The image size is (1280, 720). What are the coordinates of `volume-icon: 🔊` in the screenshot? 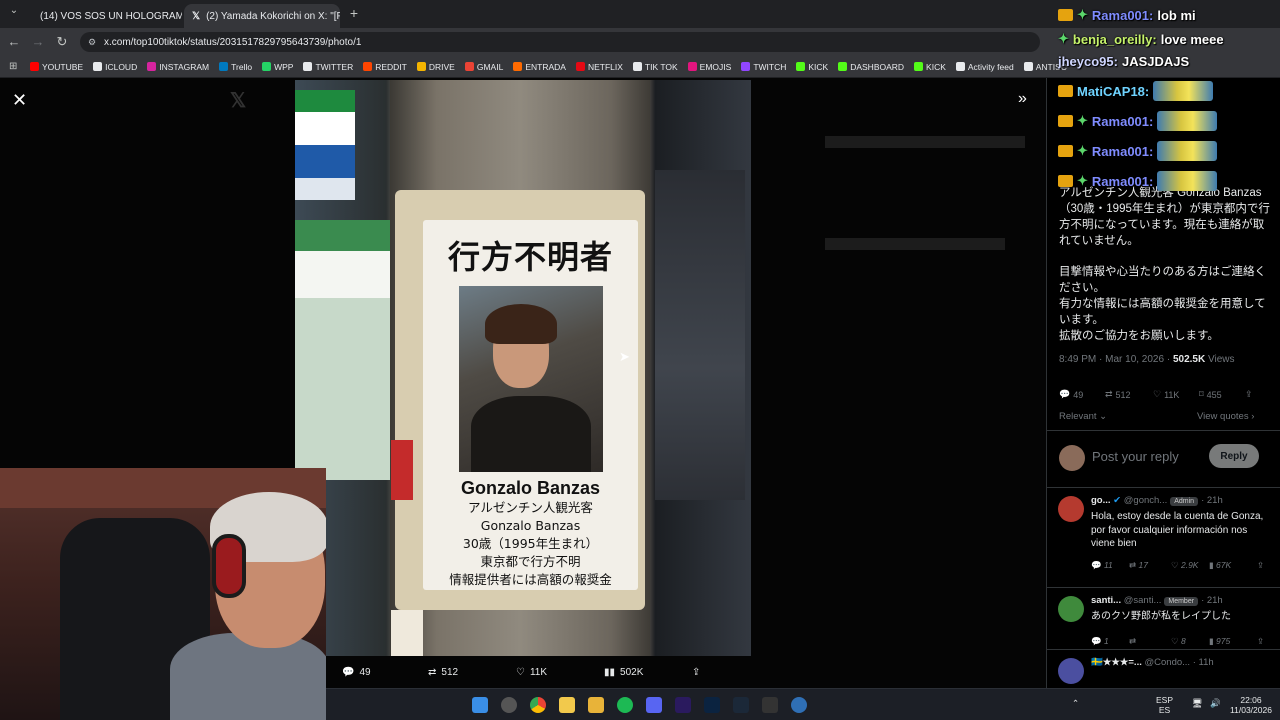 It's located at (1215, 703).